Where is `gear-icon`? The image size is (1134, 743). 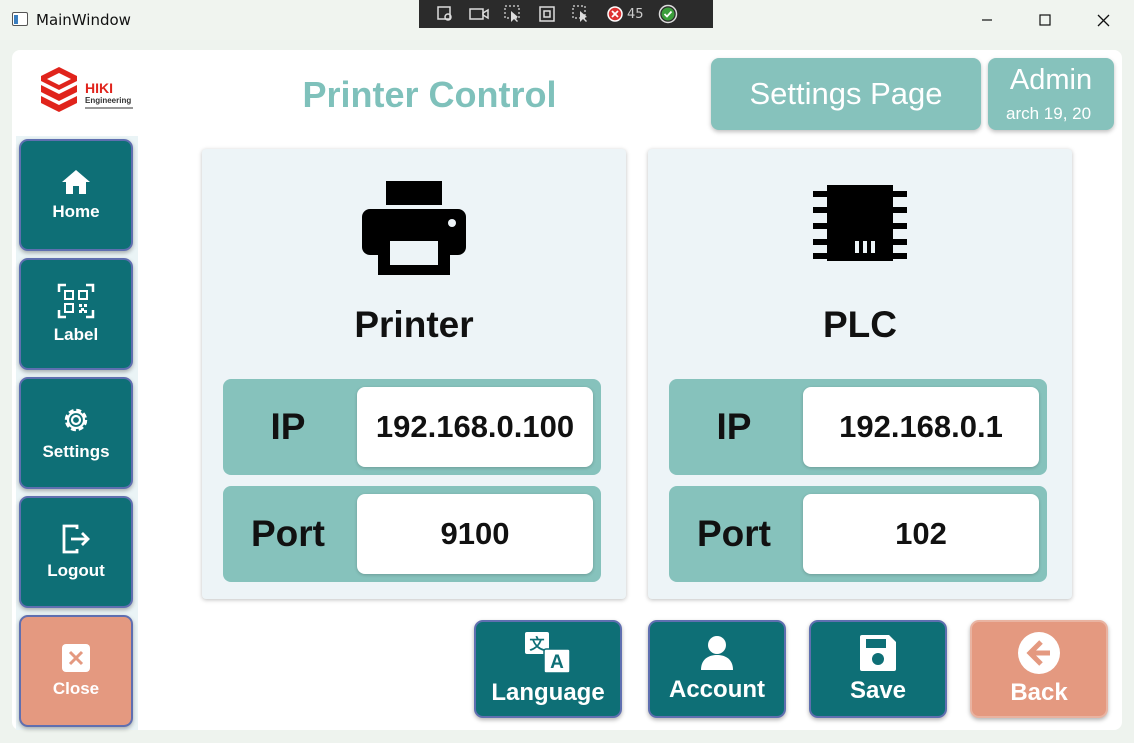 gear-icon is located at coordinates (76, 420).